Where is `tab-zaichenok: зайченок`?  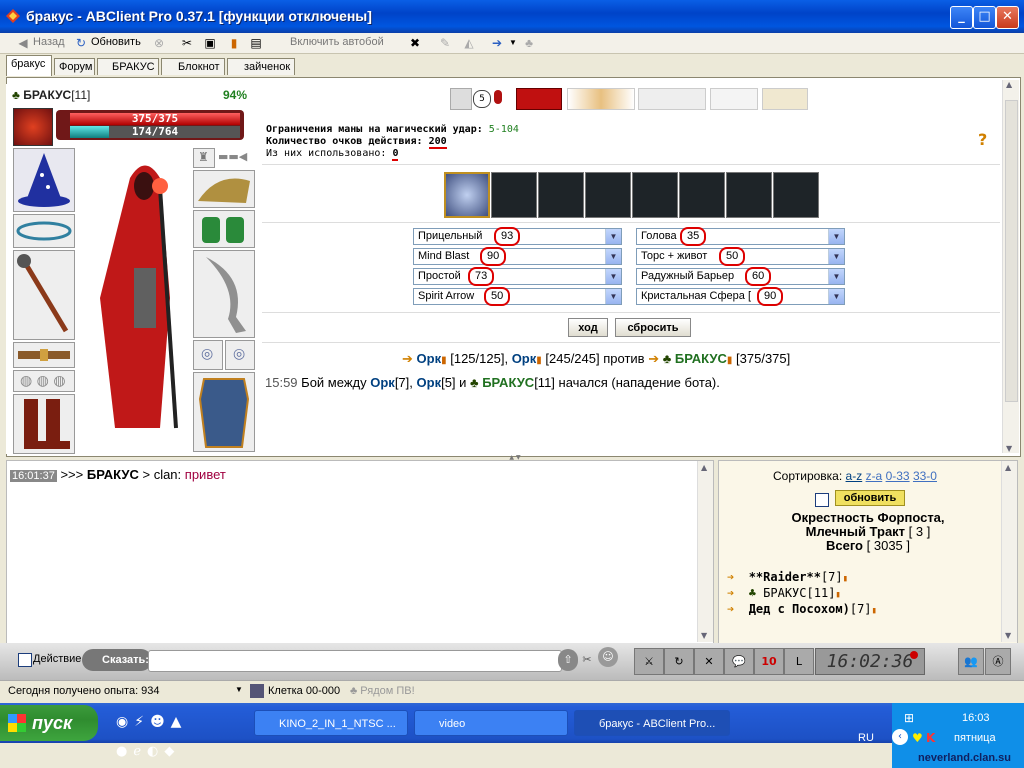 tab-zaichenok: зайченок is located at coordinates (261, 66).